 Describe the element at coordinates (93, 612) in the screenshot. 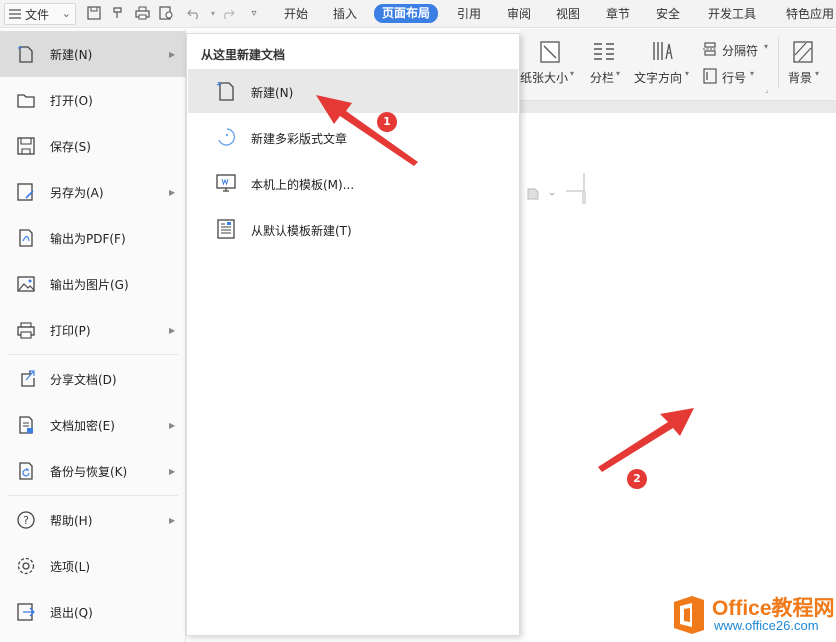

I see `menu-item-exit: 退出(Q)` at that location.